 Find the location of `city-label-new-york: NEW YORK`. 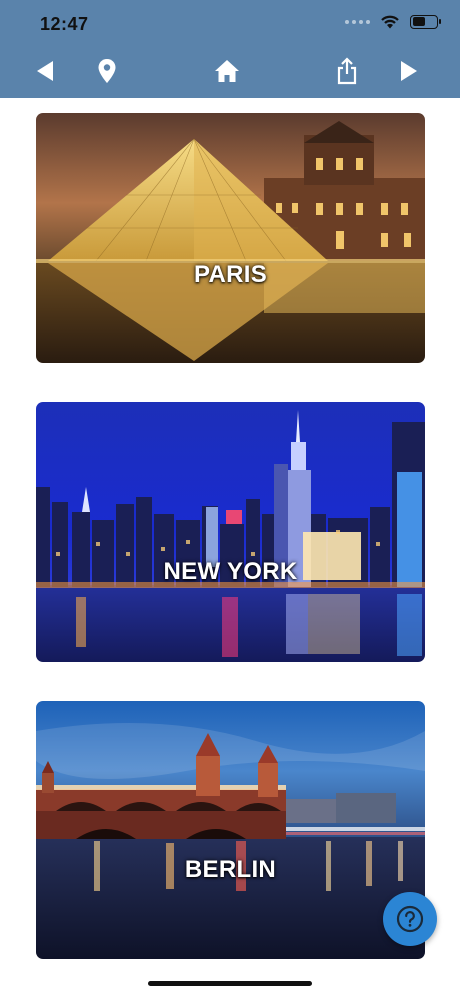

city-label-new-york: NEW YORK is located at coordinates (230, 571).